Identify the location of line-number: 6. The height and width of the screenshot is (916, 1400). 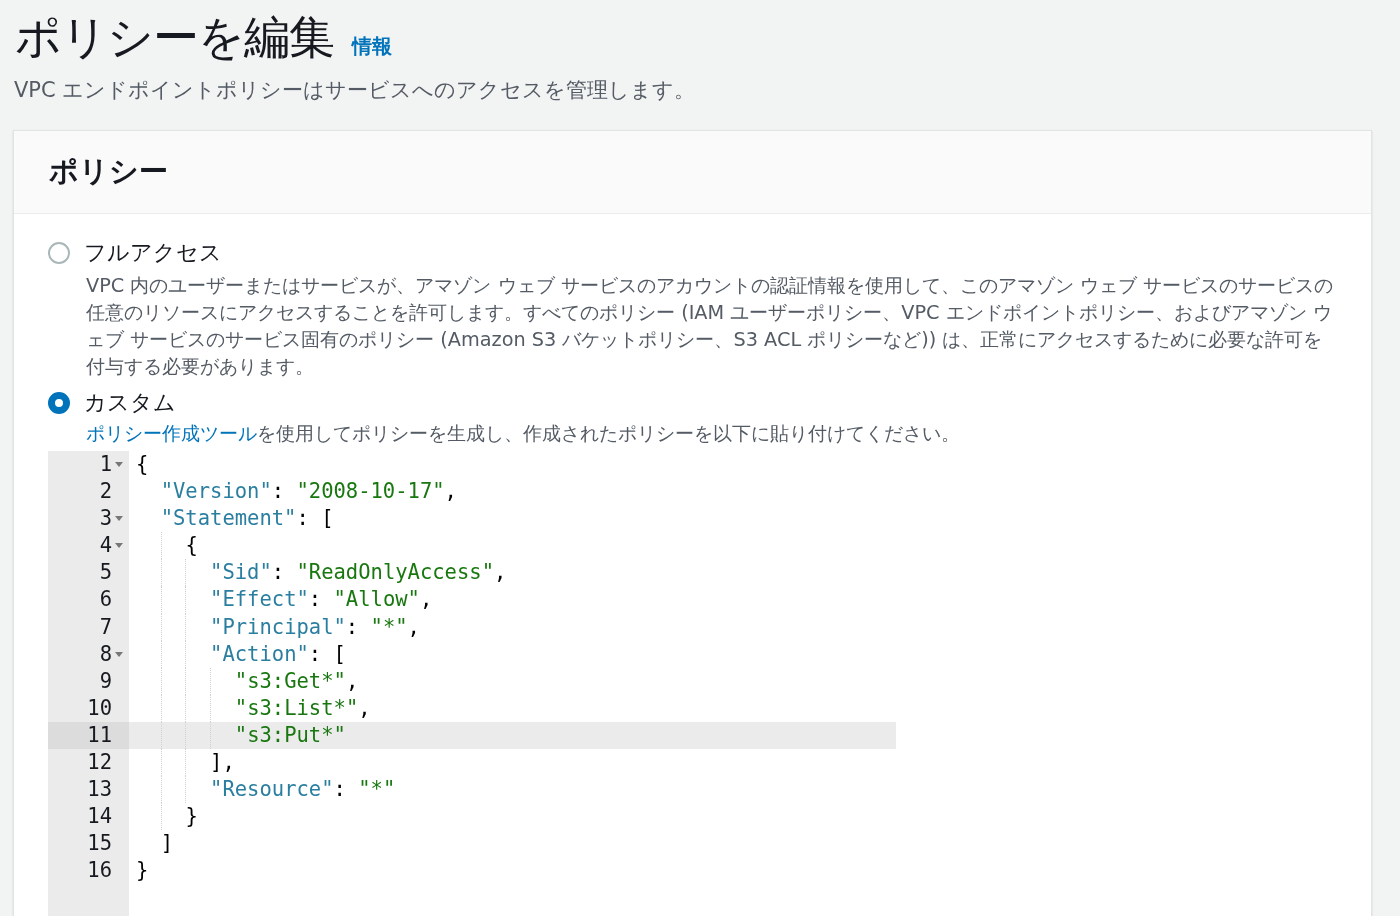
(105, 600).